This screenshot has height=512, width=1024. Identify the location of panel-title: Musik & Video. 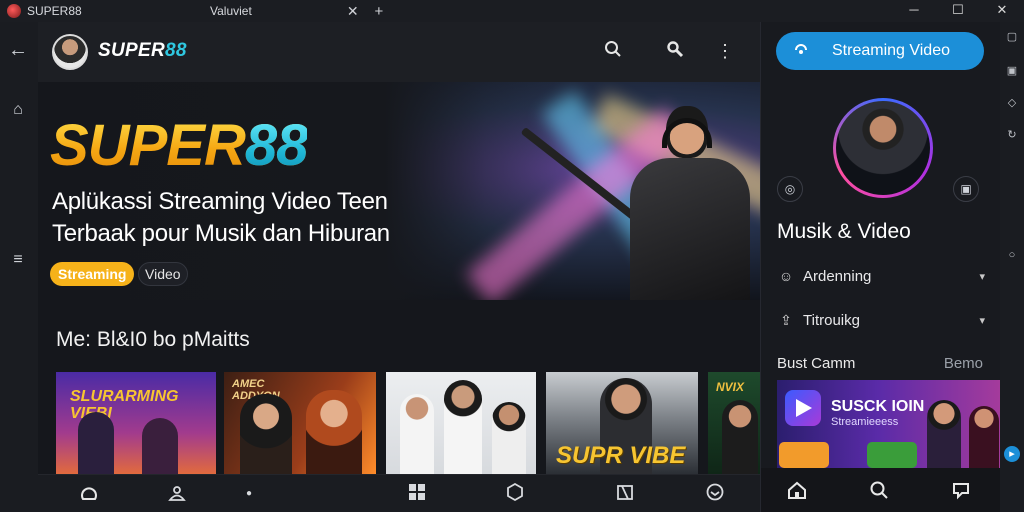
(844, 231).